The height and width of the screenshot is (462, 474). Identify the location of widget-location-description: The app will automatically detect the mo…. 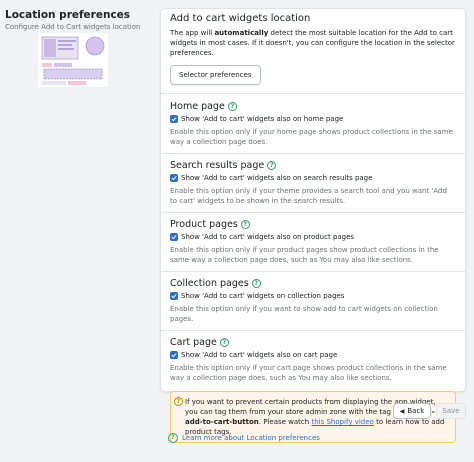
(312, 43).